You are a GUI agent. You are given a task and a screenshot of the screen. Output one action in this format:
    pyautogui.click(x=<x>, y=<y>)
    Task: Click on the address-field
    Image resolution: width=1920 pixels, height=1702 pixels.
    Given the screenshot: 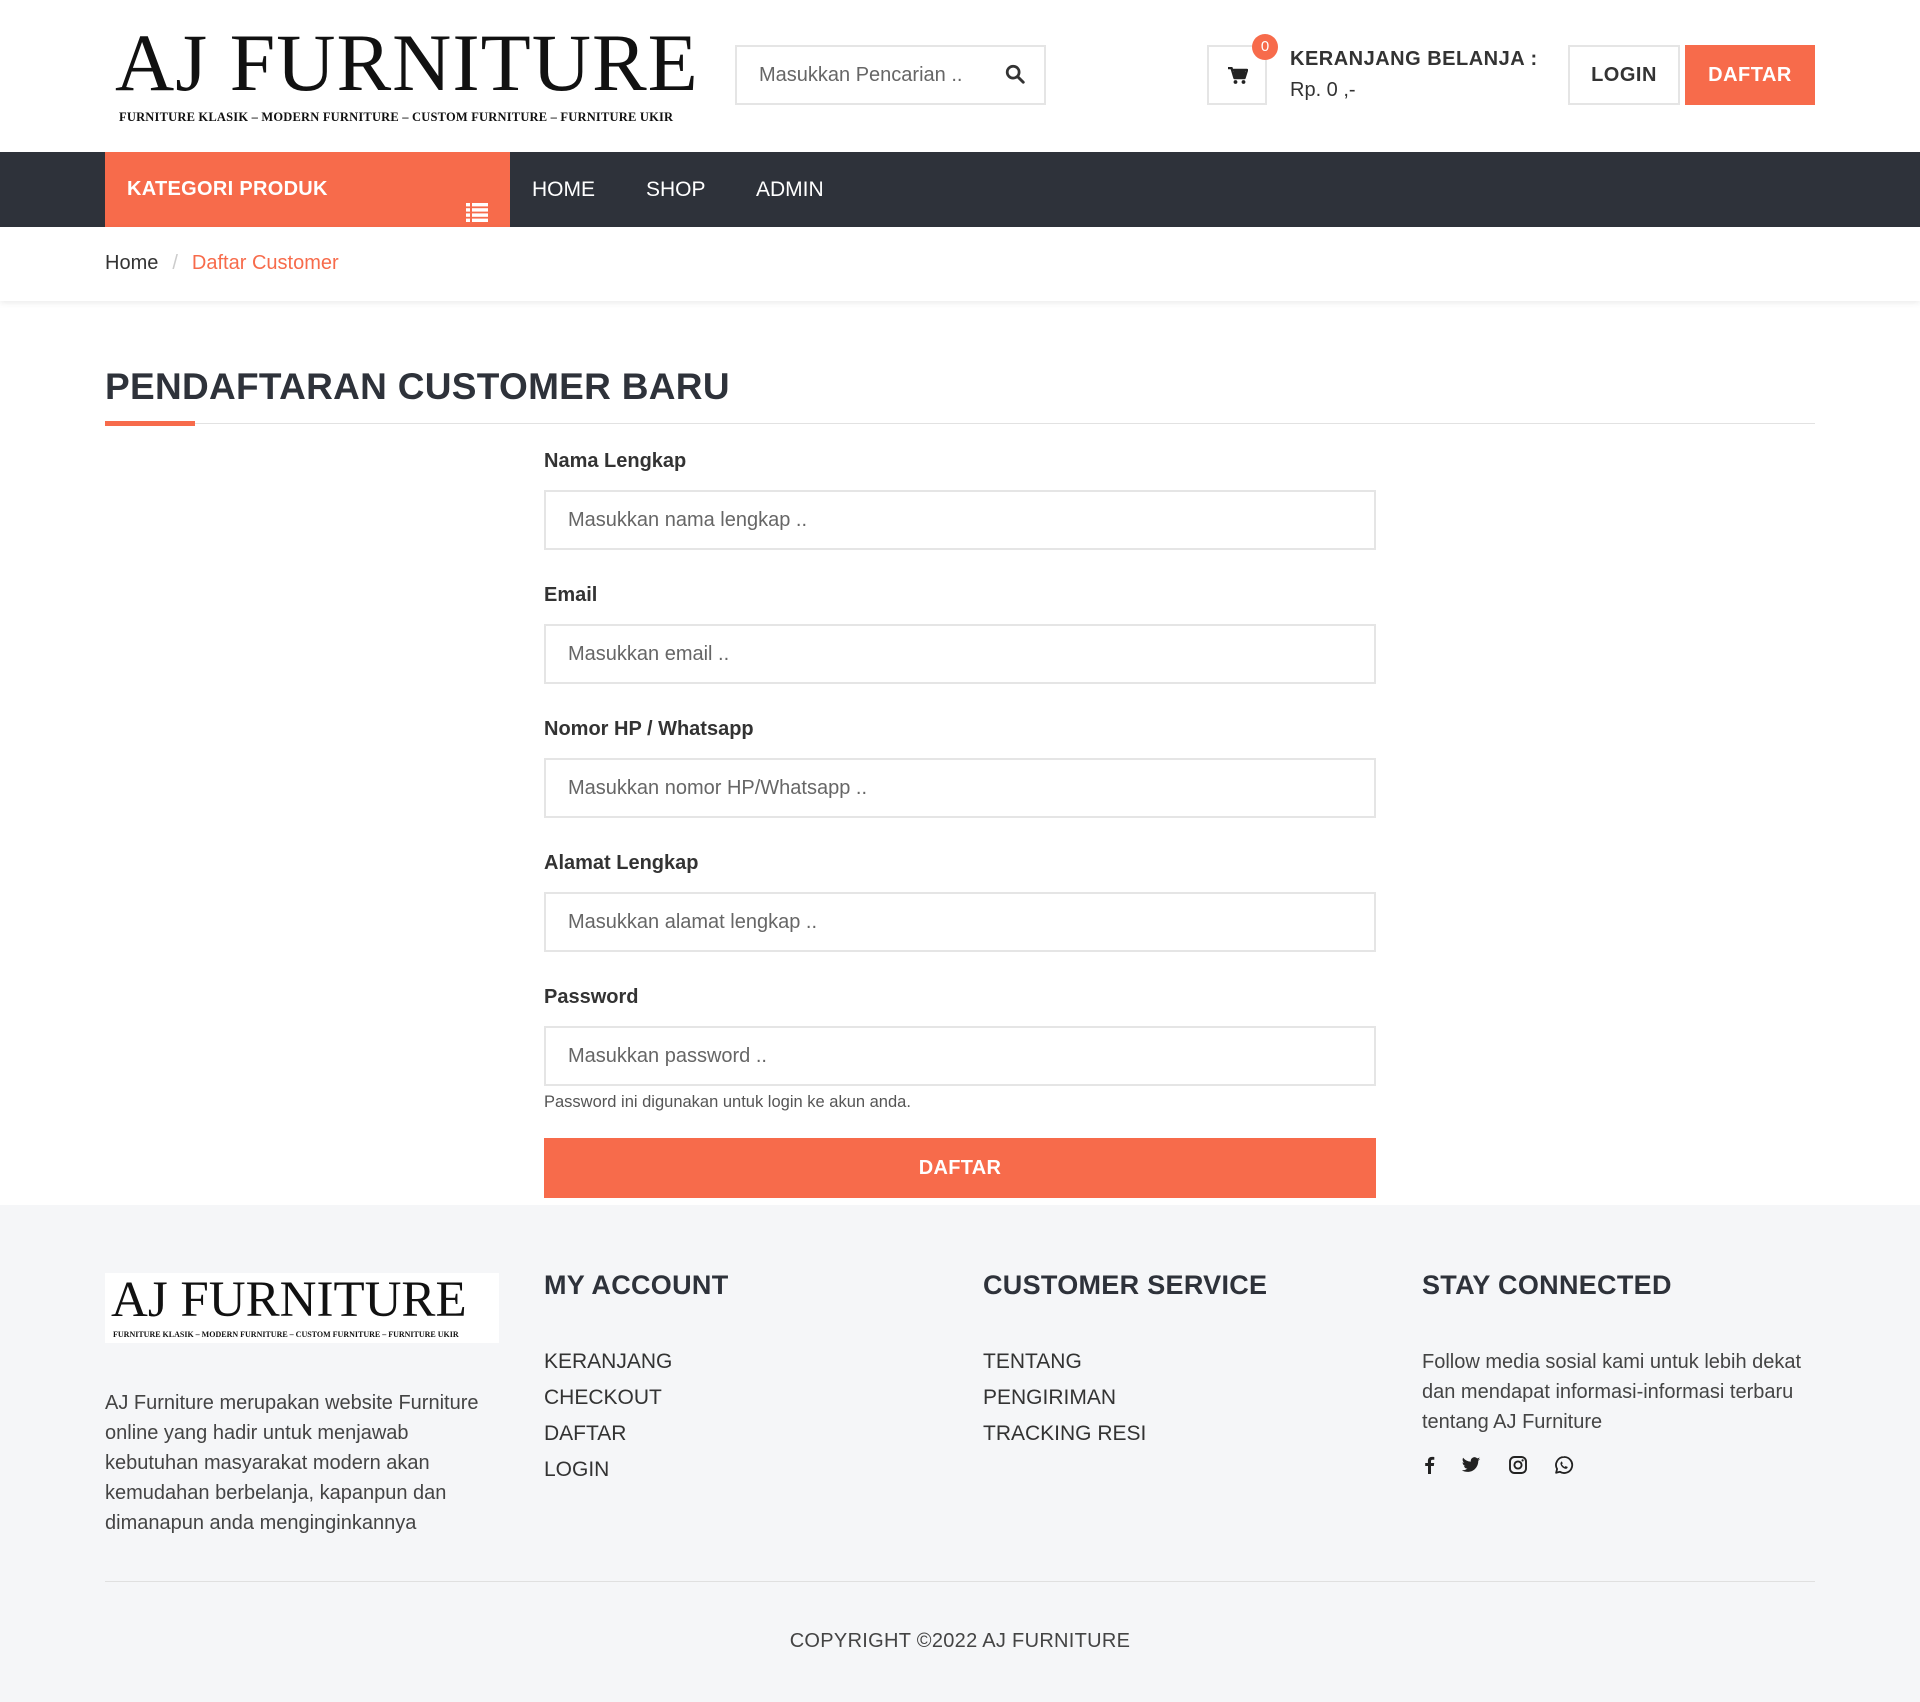 What is the action you would take?
    pyautogui.click(x=960, y=922)
    